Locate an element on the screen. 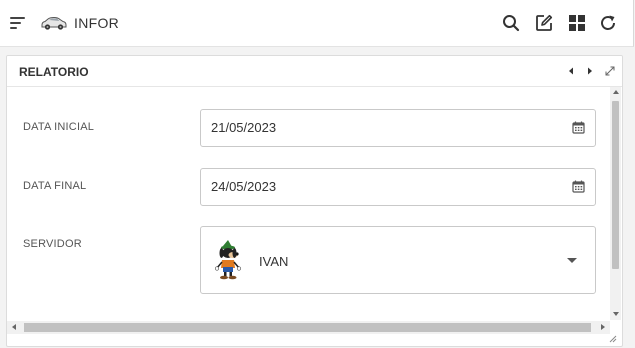 Image resolution: width=635 pixels, height=348 pixels. car-icon is located at coordinates (54, 23).